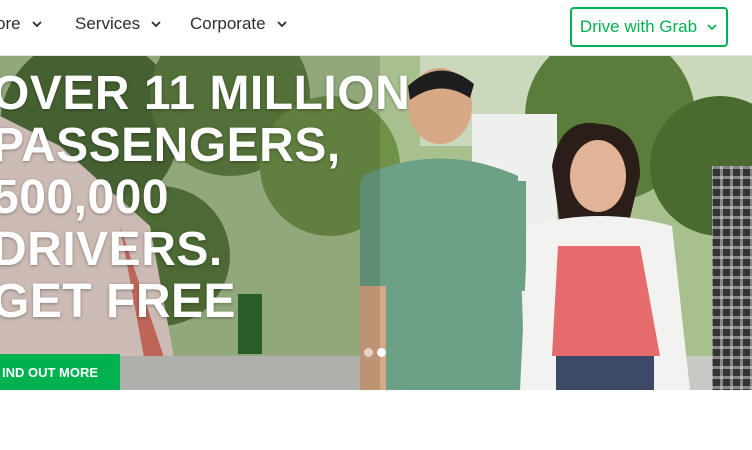 Image resolution: width=752 pixels, height=450 pixels. Describe the element at coordinates (21, 24) in the screenshot. I see `nav-item-explore: ore` at that location.